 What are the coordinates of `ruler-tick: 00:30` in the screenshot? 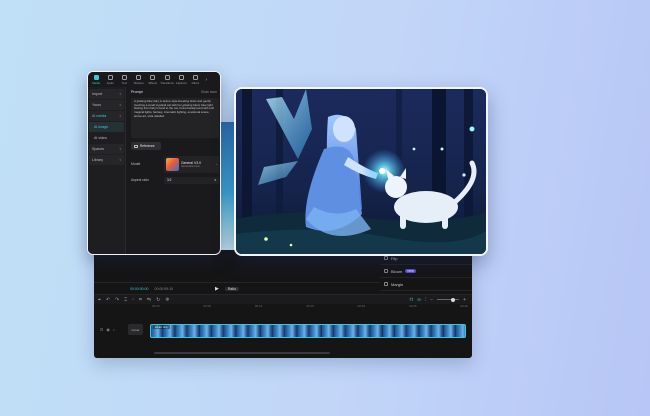 It's located at (464, 306).